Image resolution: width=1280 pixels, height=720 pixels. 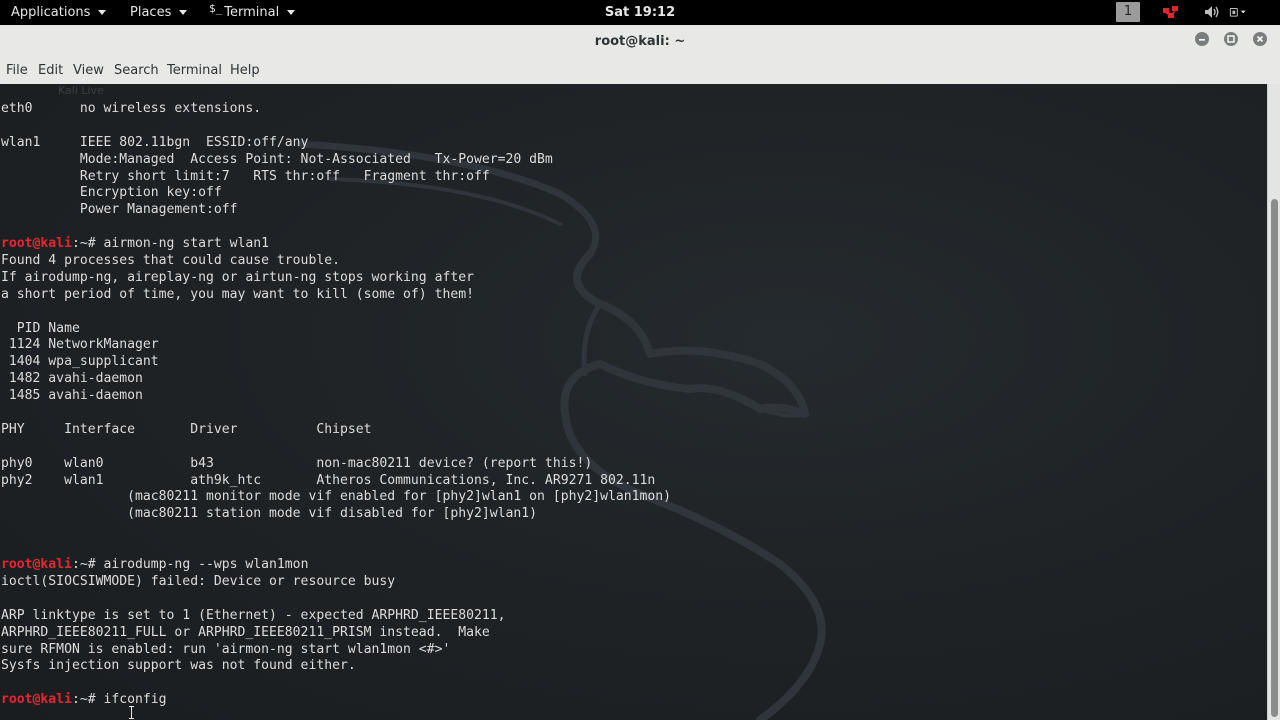 What do you see at coordinates (17, 71) in the screenshot?
I see `menu-file: File` at bounding box center [17, 71].